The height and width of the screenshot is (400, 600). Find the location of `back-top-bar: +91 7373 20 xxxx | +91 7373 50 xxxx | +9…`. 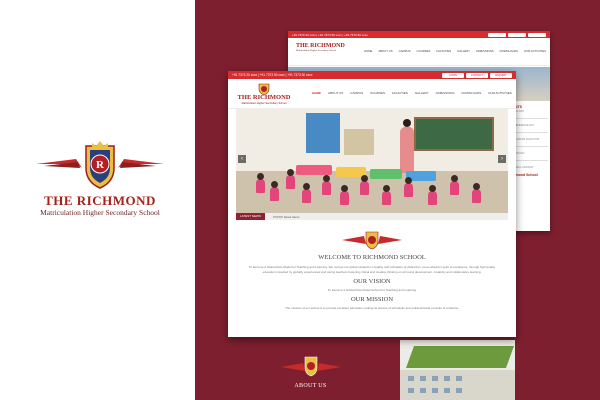

back-top-bar: +91 7373 20 xxxx | +91 7373 50 xxxx | +9… is located at coordinates (419, 34).